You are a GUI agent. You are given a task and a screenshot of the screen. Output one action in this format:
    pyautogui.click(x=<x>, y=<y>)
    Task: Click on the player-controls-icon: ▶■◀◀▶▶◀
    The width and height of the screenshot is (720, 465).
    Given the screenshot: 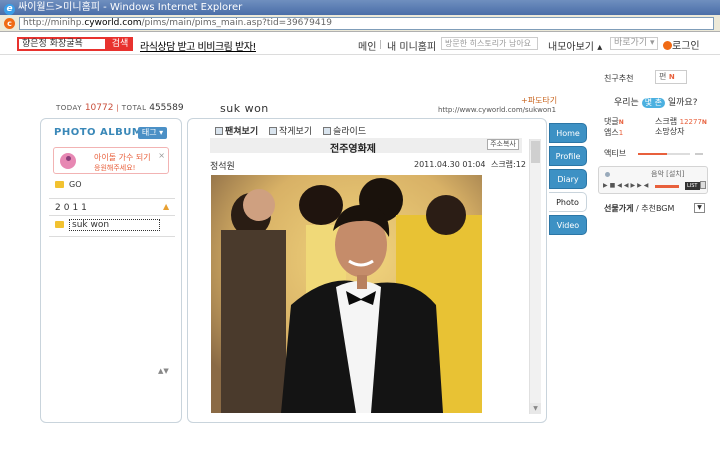 What is the action you would take?
    pyautogui.click(x=626, y=185)
    